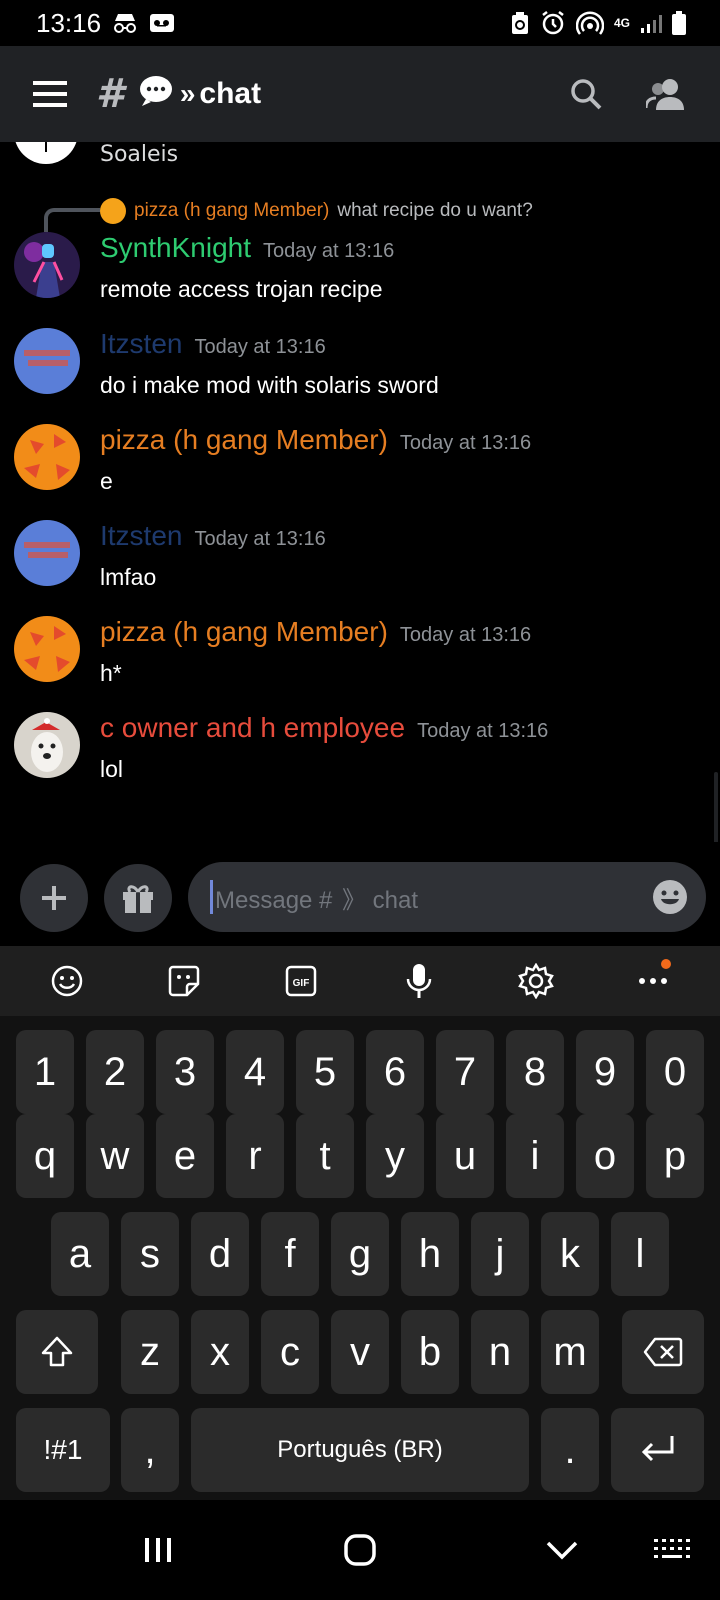 The width and height of the screenshot is (720, 1600). I want to click on menu-icon, so click(50, 94).